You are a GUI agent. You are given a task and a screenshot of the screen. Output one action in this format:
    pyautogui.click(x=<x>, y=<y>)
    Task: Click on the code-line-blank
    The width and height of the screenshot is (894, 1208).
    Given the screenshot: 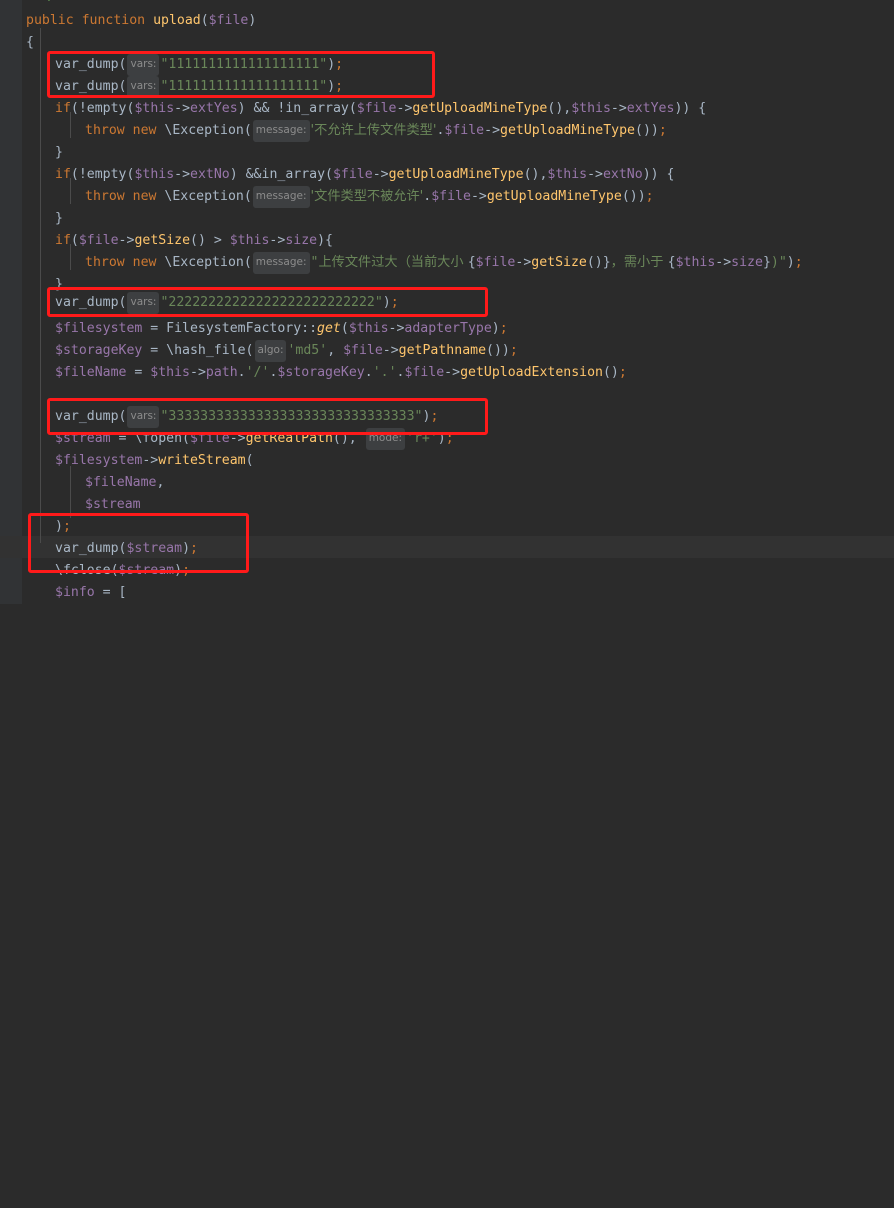 What is the action you would take?
    pyautogui.click(x=447, y=395)
    